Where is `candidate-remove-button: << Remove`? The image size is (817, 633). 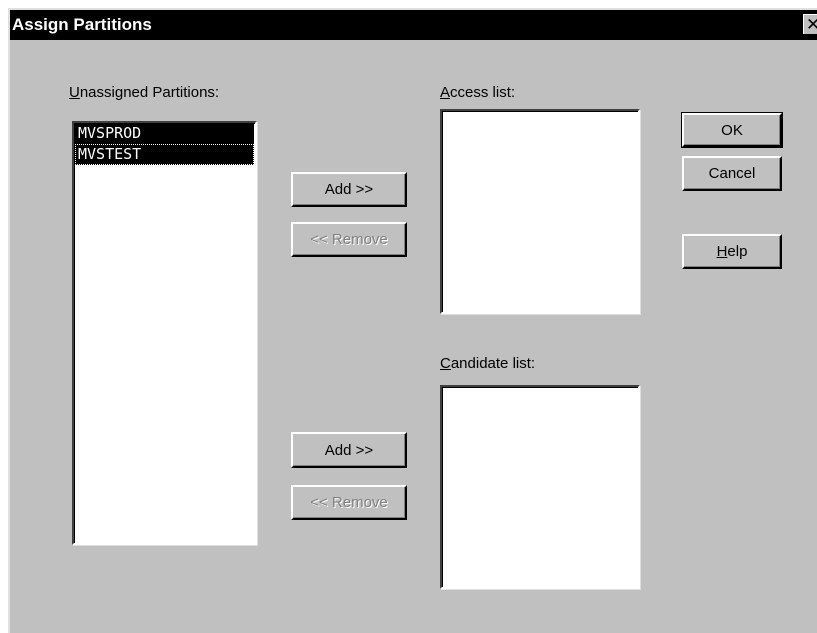 candidate-remove-button: << Remove is located at coordinates (349, 502).